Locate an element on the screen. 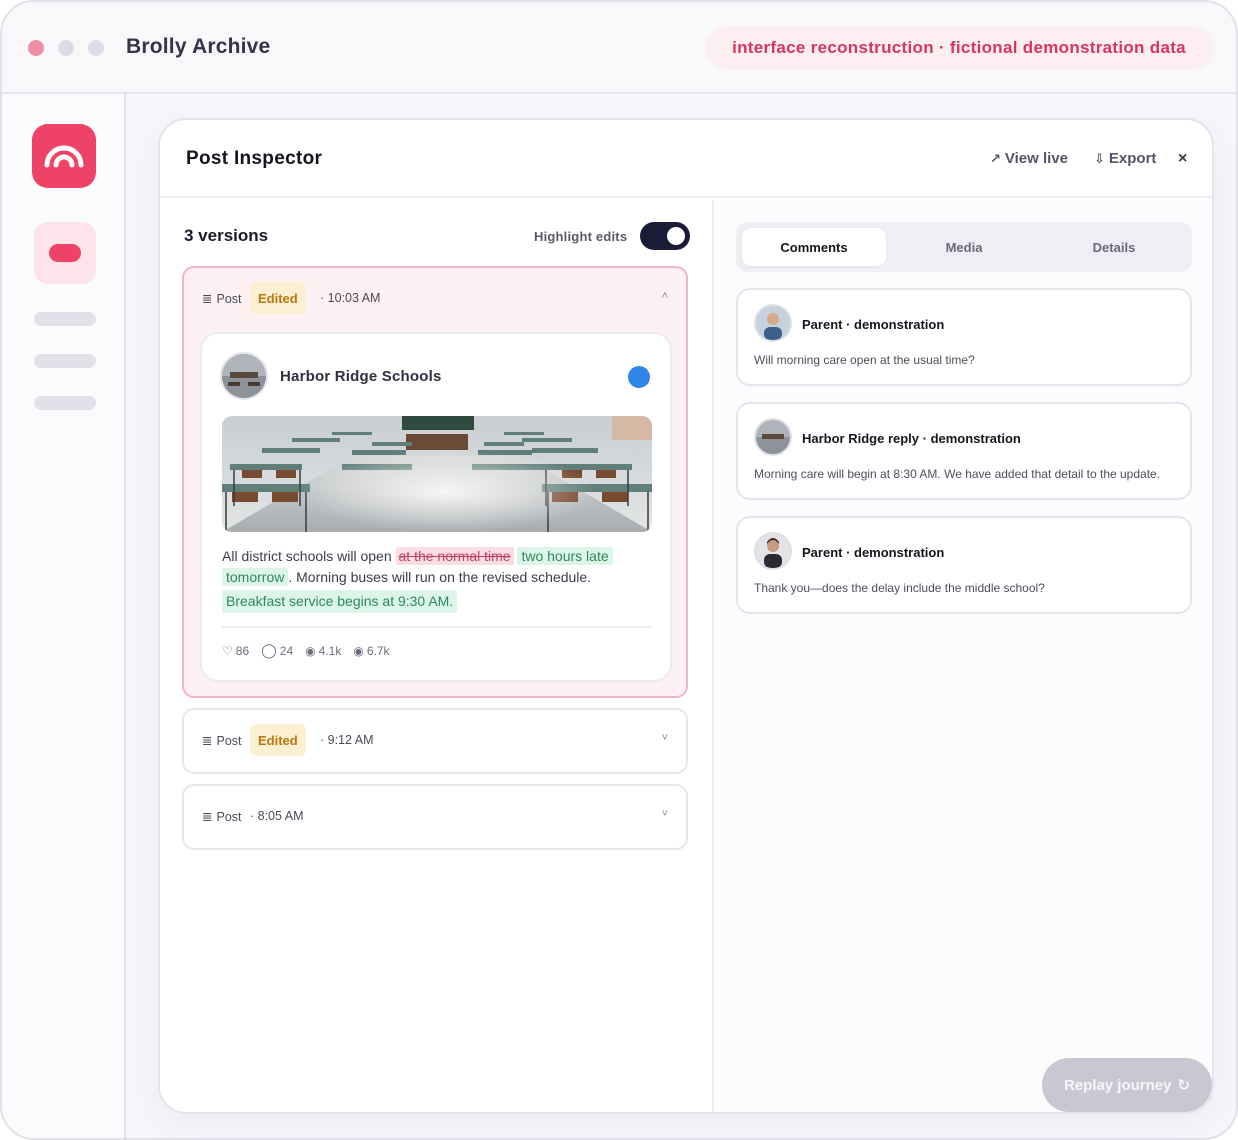 The width and height of the screenshot is (1238, 1140). reach-stat: ◉ 6.7k is located at coordinates (371, 650).